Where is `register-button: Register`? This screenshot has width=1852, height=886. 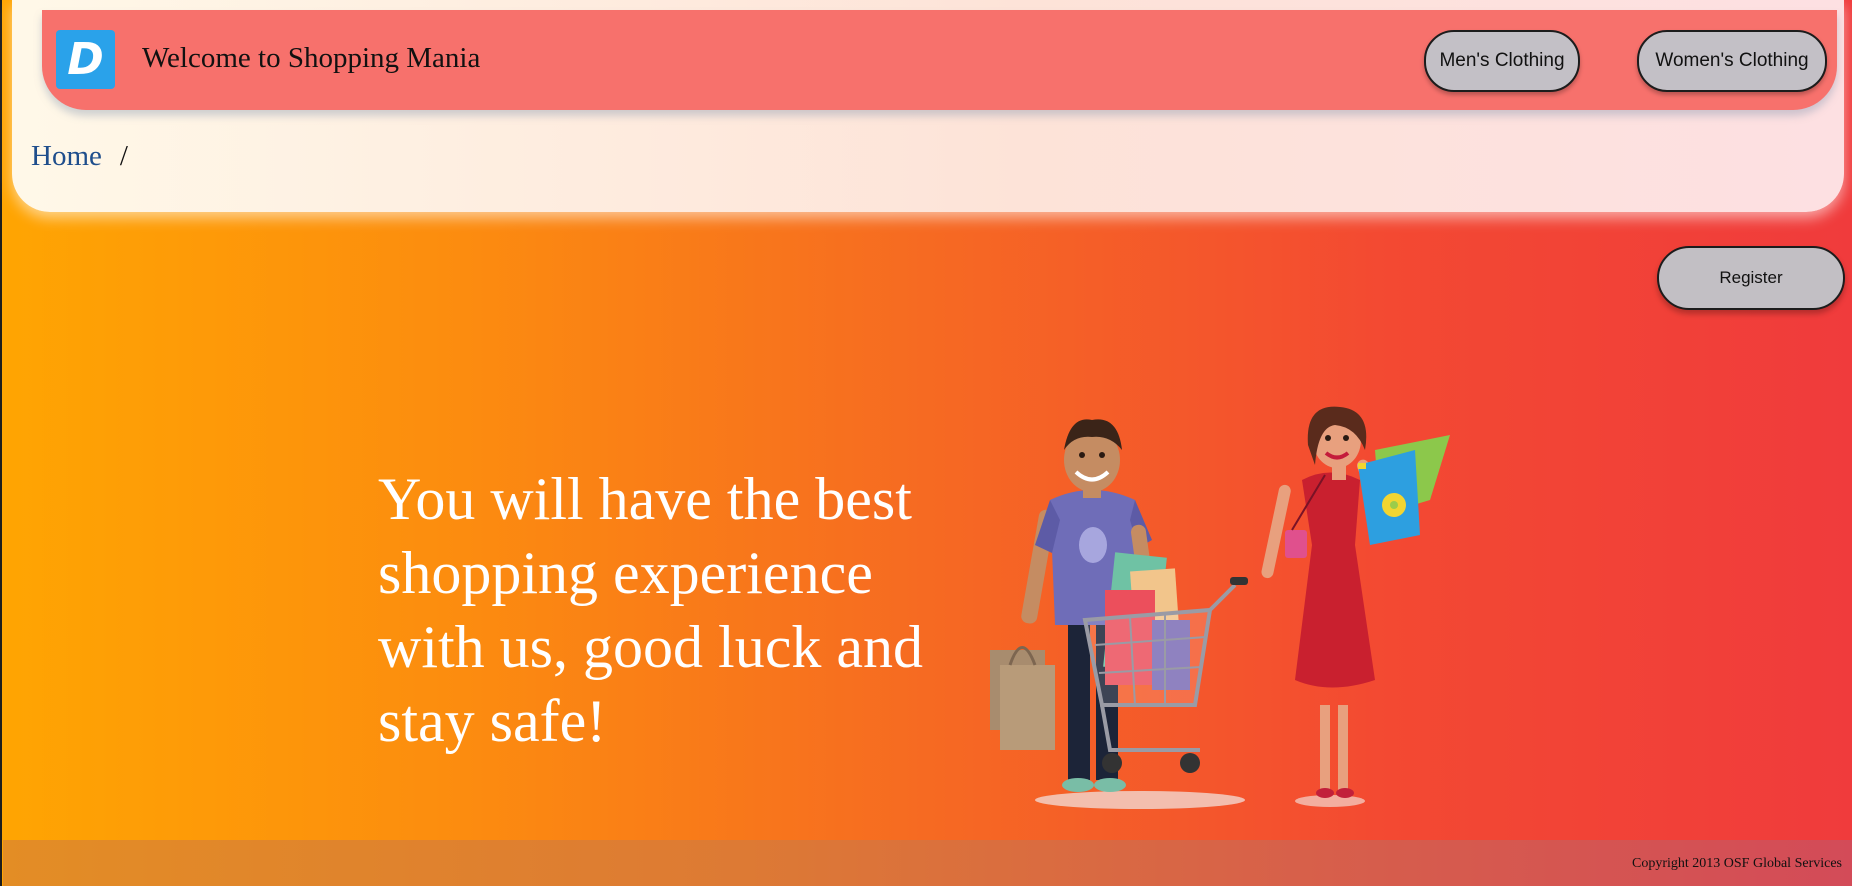
register-button: Register is located at coordinates (1751, 278).